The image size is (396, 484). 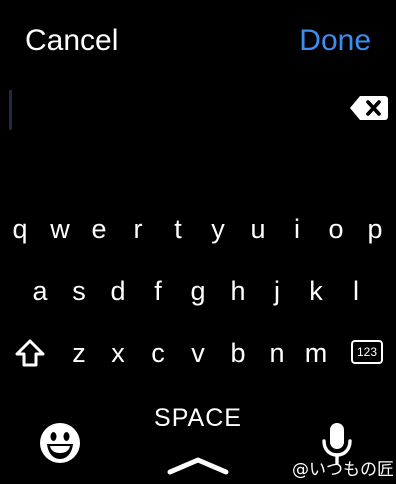 I want to click on key-t: t, so click(x=178, y=229).